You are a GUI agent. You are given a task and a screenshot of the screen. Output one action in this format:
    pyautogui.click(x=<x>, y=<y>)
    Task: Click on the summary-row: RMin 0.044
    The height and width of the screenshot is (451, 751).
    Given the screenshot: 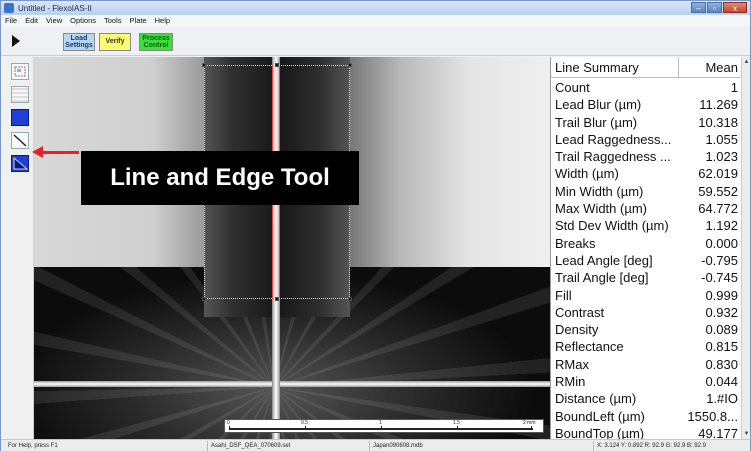 What is the action you would take?
    pyautogui.click(x=646, y=381)
    